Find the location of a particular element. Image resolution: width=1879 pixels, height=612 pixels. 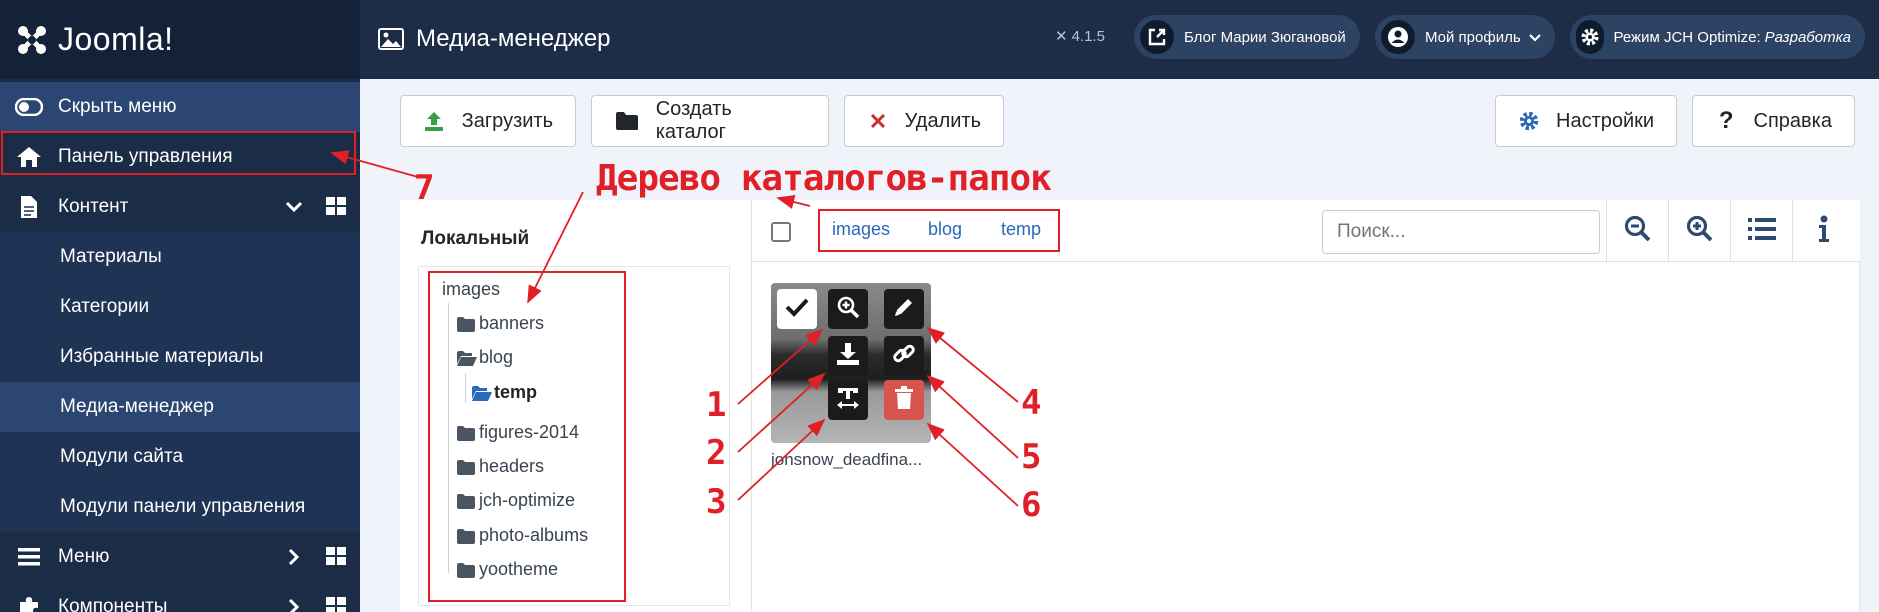

sidebar-item-site-modules: Модули сайта is located at coordinates (180, 457).